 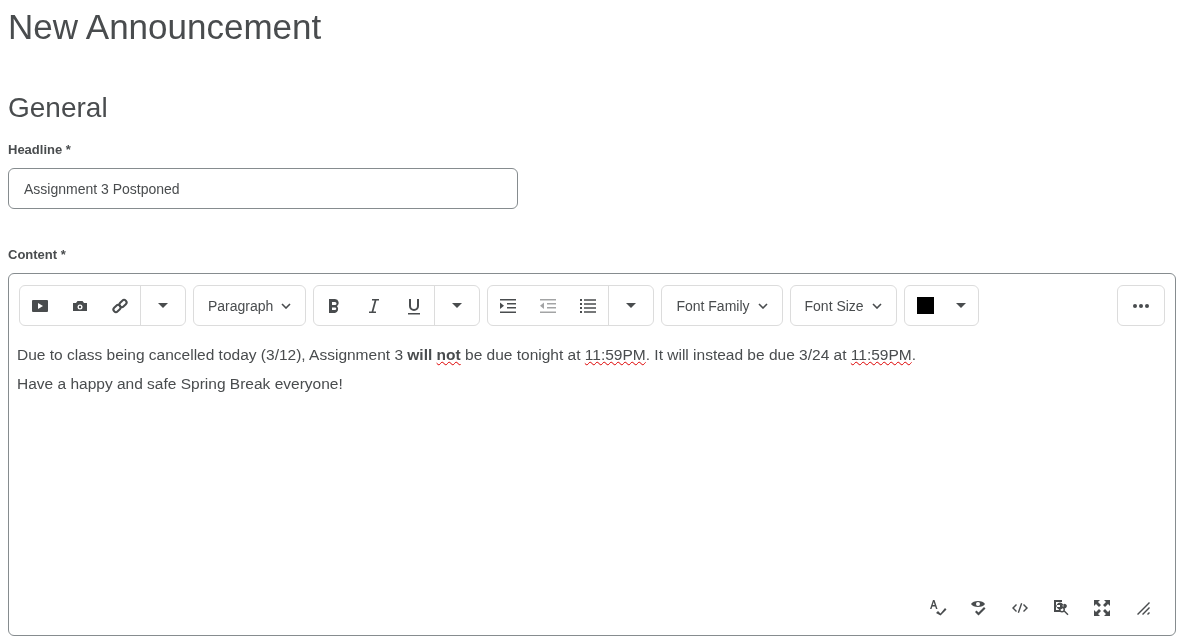 I want to click on fullscreen-icon, so click(x=1101, y=608).